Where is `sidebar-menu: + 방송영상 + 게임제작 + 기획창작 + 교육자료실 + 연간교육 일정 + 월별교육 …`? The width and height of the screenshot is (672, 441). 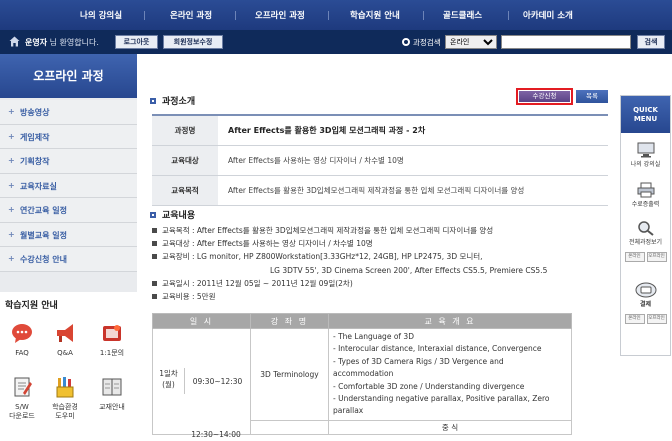 sidebar-menu: + 방송영상 + 게임제작 + 기획창작 + 교육자료실 + 연간교육 일정 + 월별교육 … is located at coordinates (68, 186).